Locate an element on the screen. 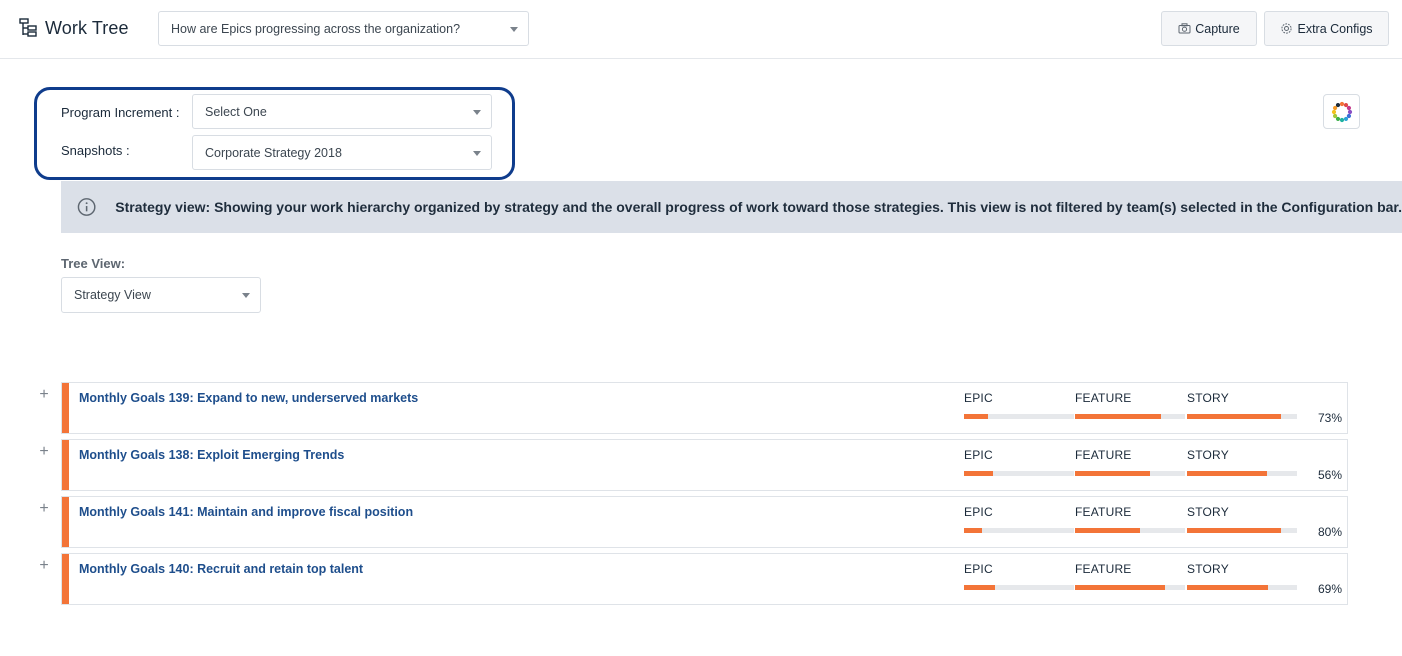  extra-configs-label: Extra Configs is located at coordinates (1335, 28).